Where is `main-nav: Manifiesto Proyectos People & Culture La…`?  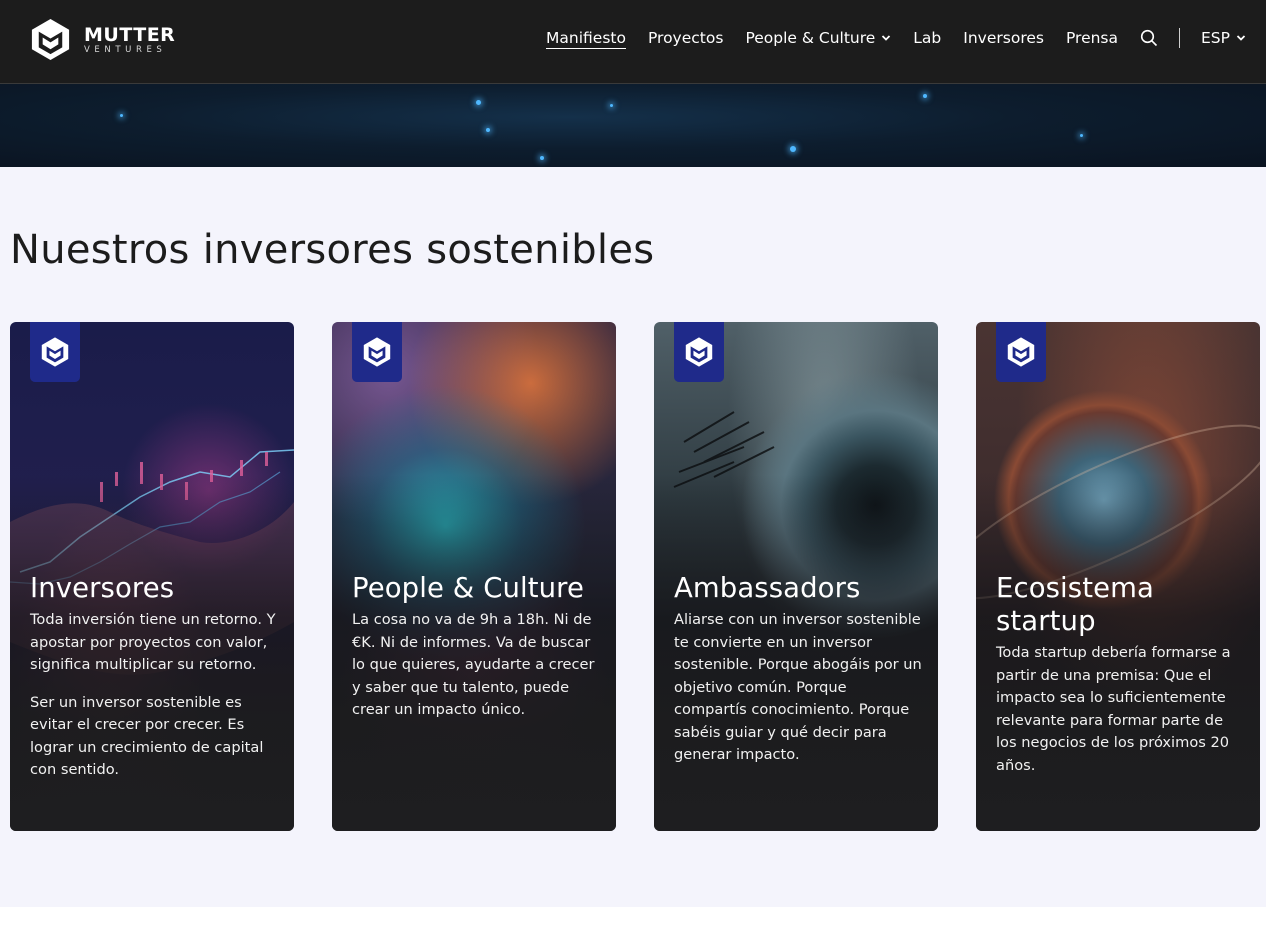
main-nav: Manifiesto Proyectos People & Culture La… is located at coordinates (885, 38).